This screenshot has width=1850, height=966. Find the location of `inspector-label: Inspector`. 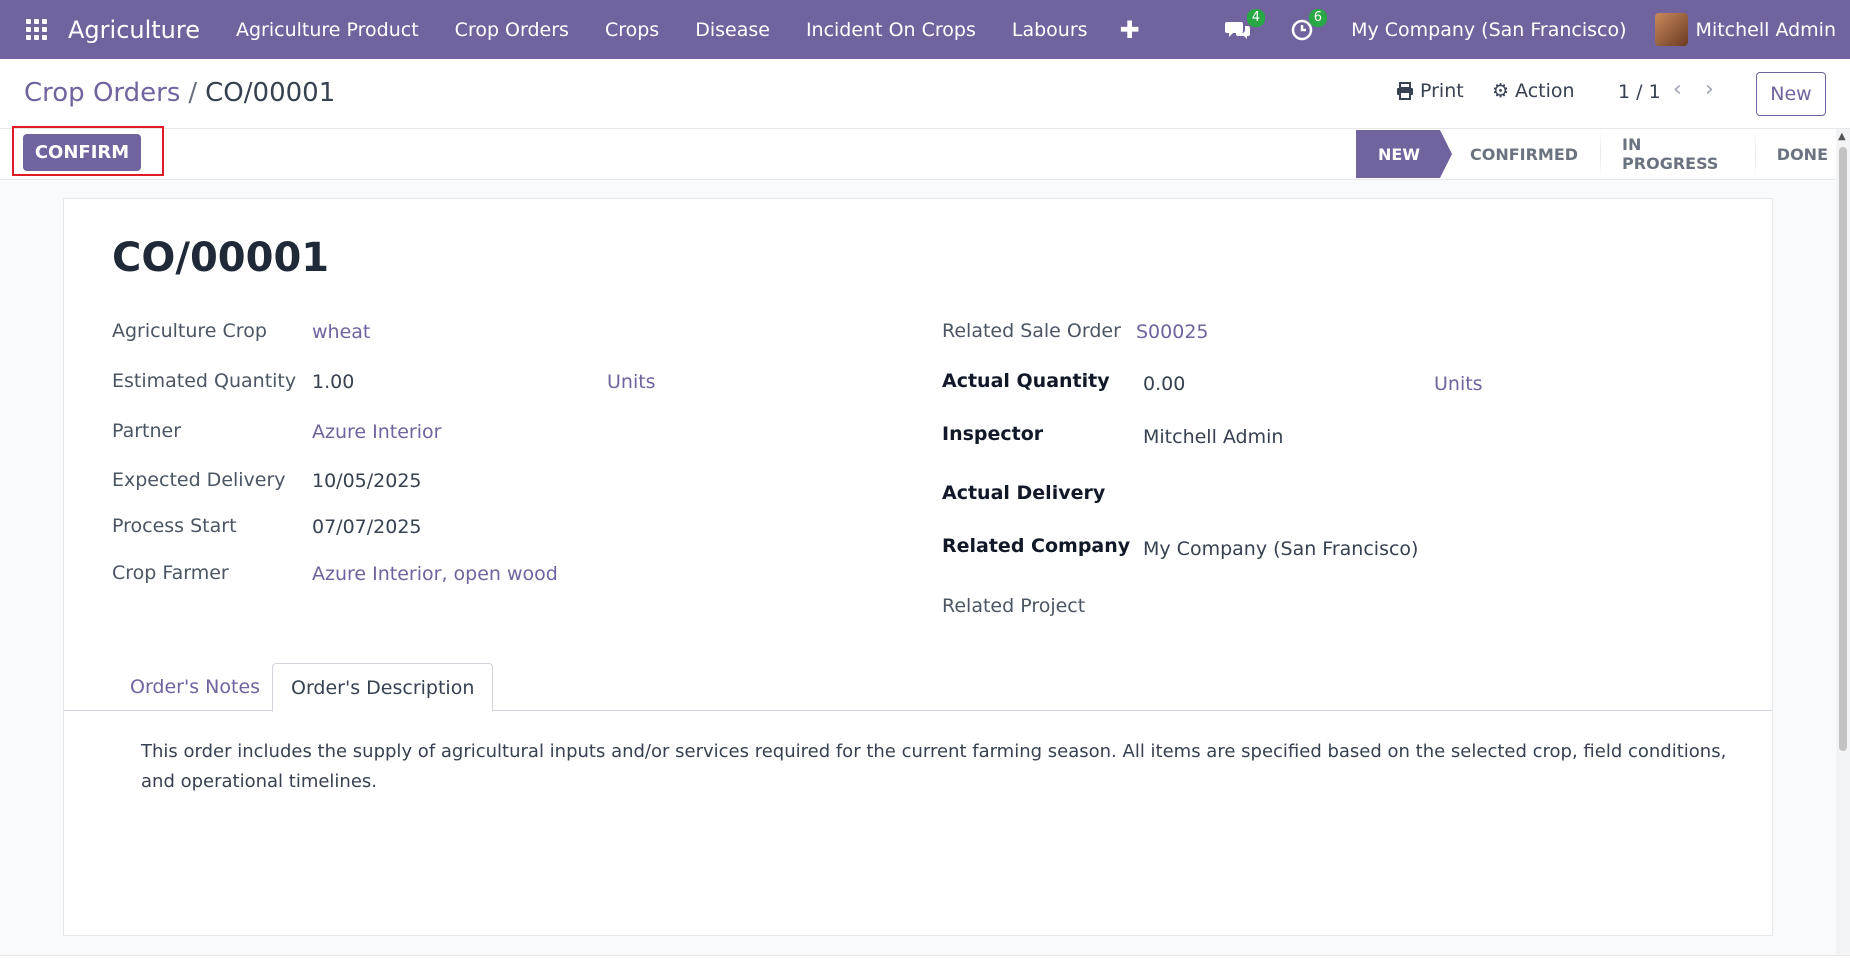

inspector-label: Inspector is located at coordinates (993, 434).